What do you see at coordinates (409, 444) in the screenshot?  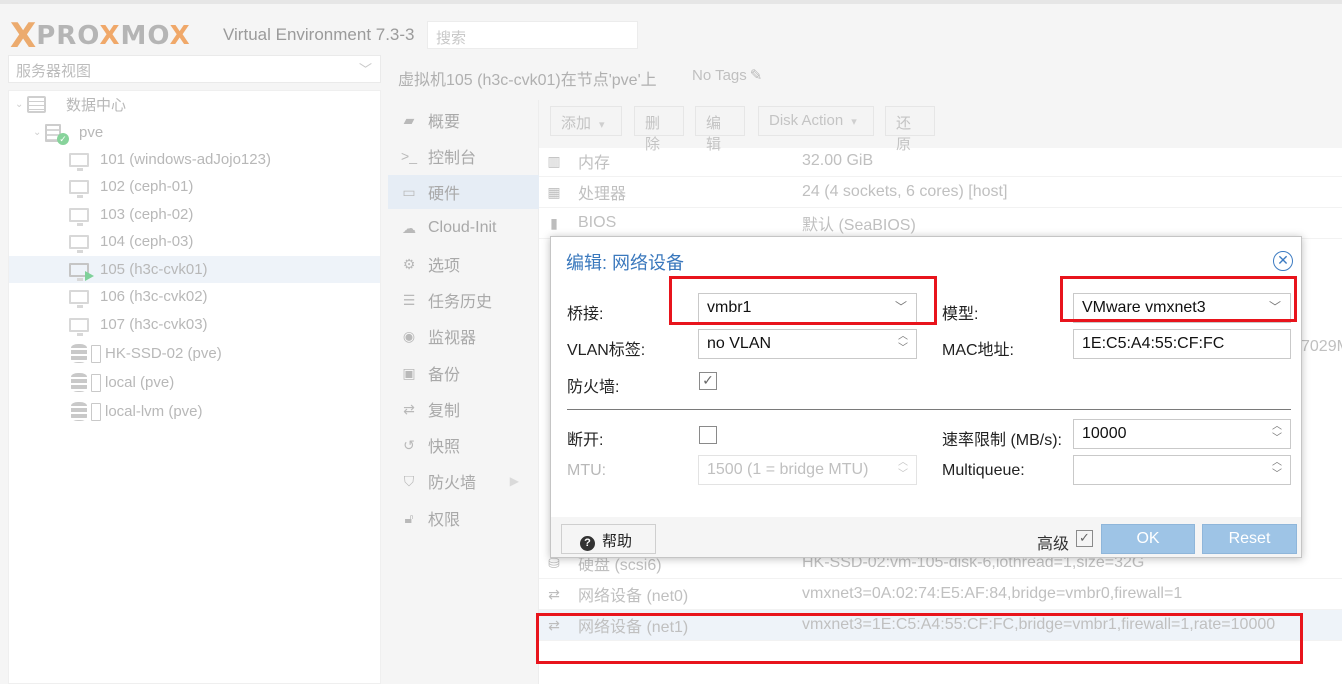 I see `history-icon: ↺` at bounding box center [409, 444].